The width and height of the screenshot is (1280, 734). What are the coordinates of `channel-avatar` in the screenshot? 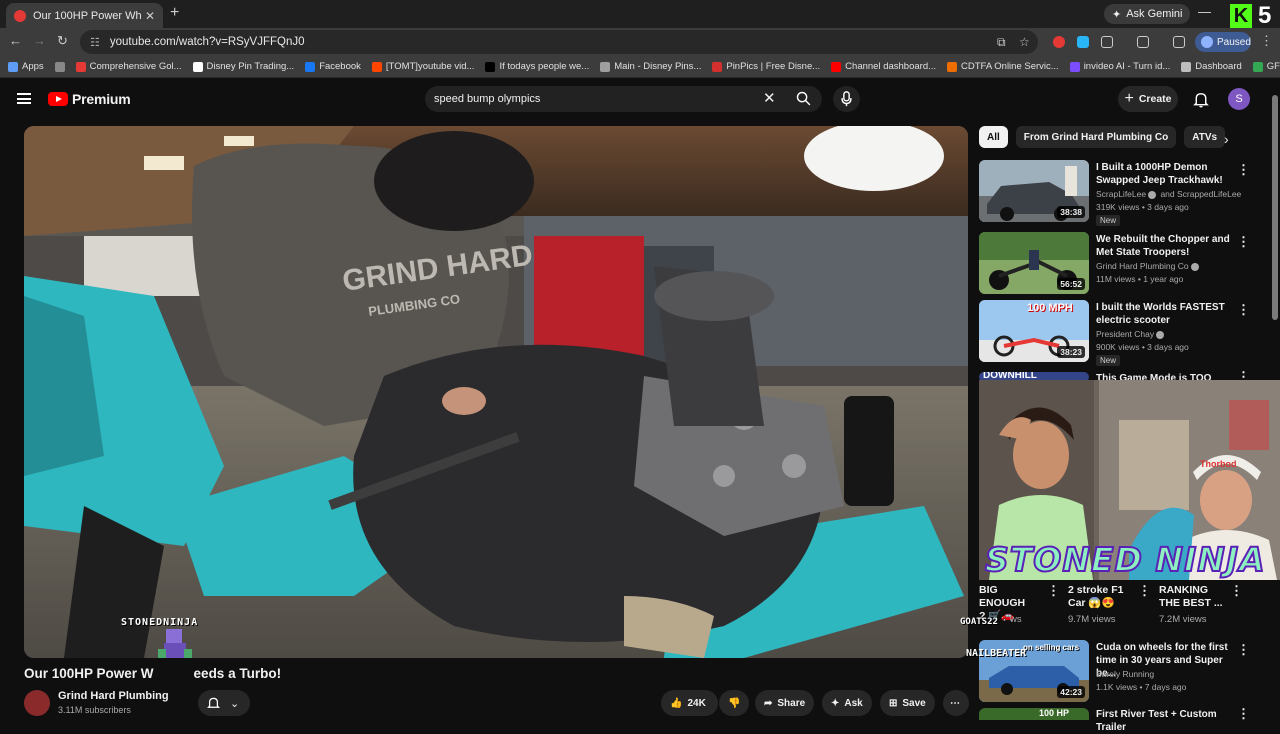 It's located at (37, 703).